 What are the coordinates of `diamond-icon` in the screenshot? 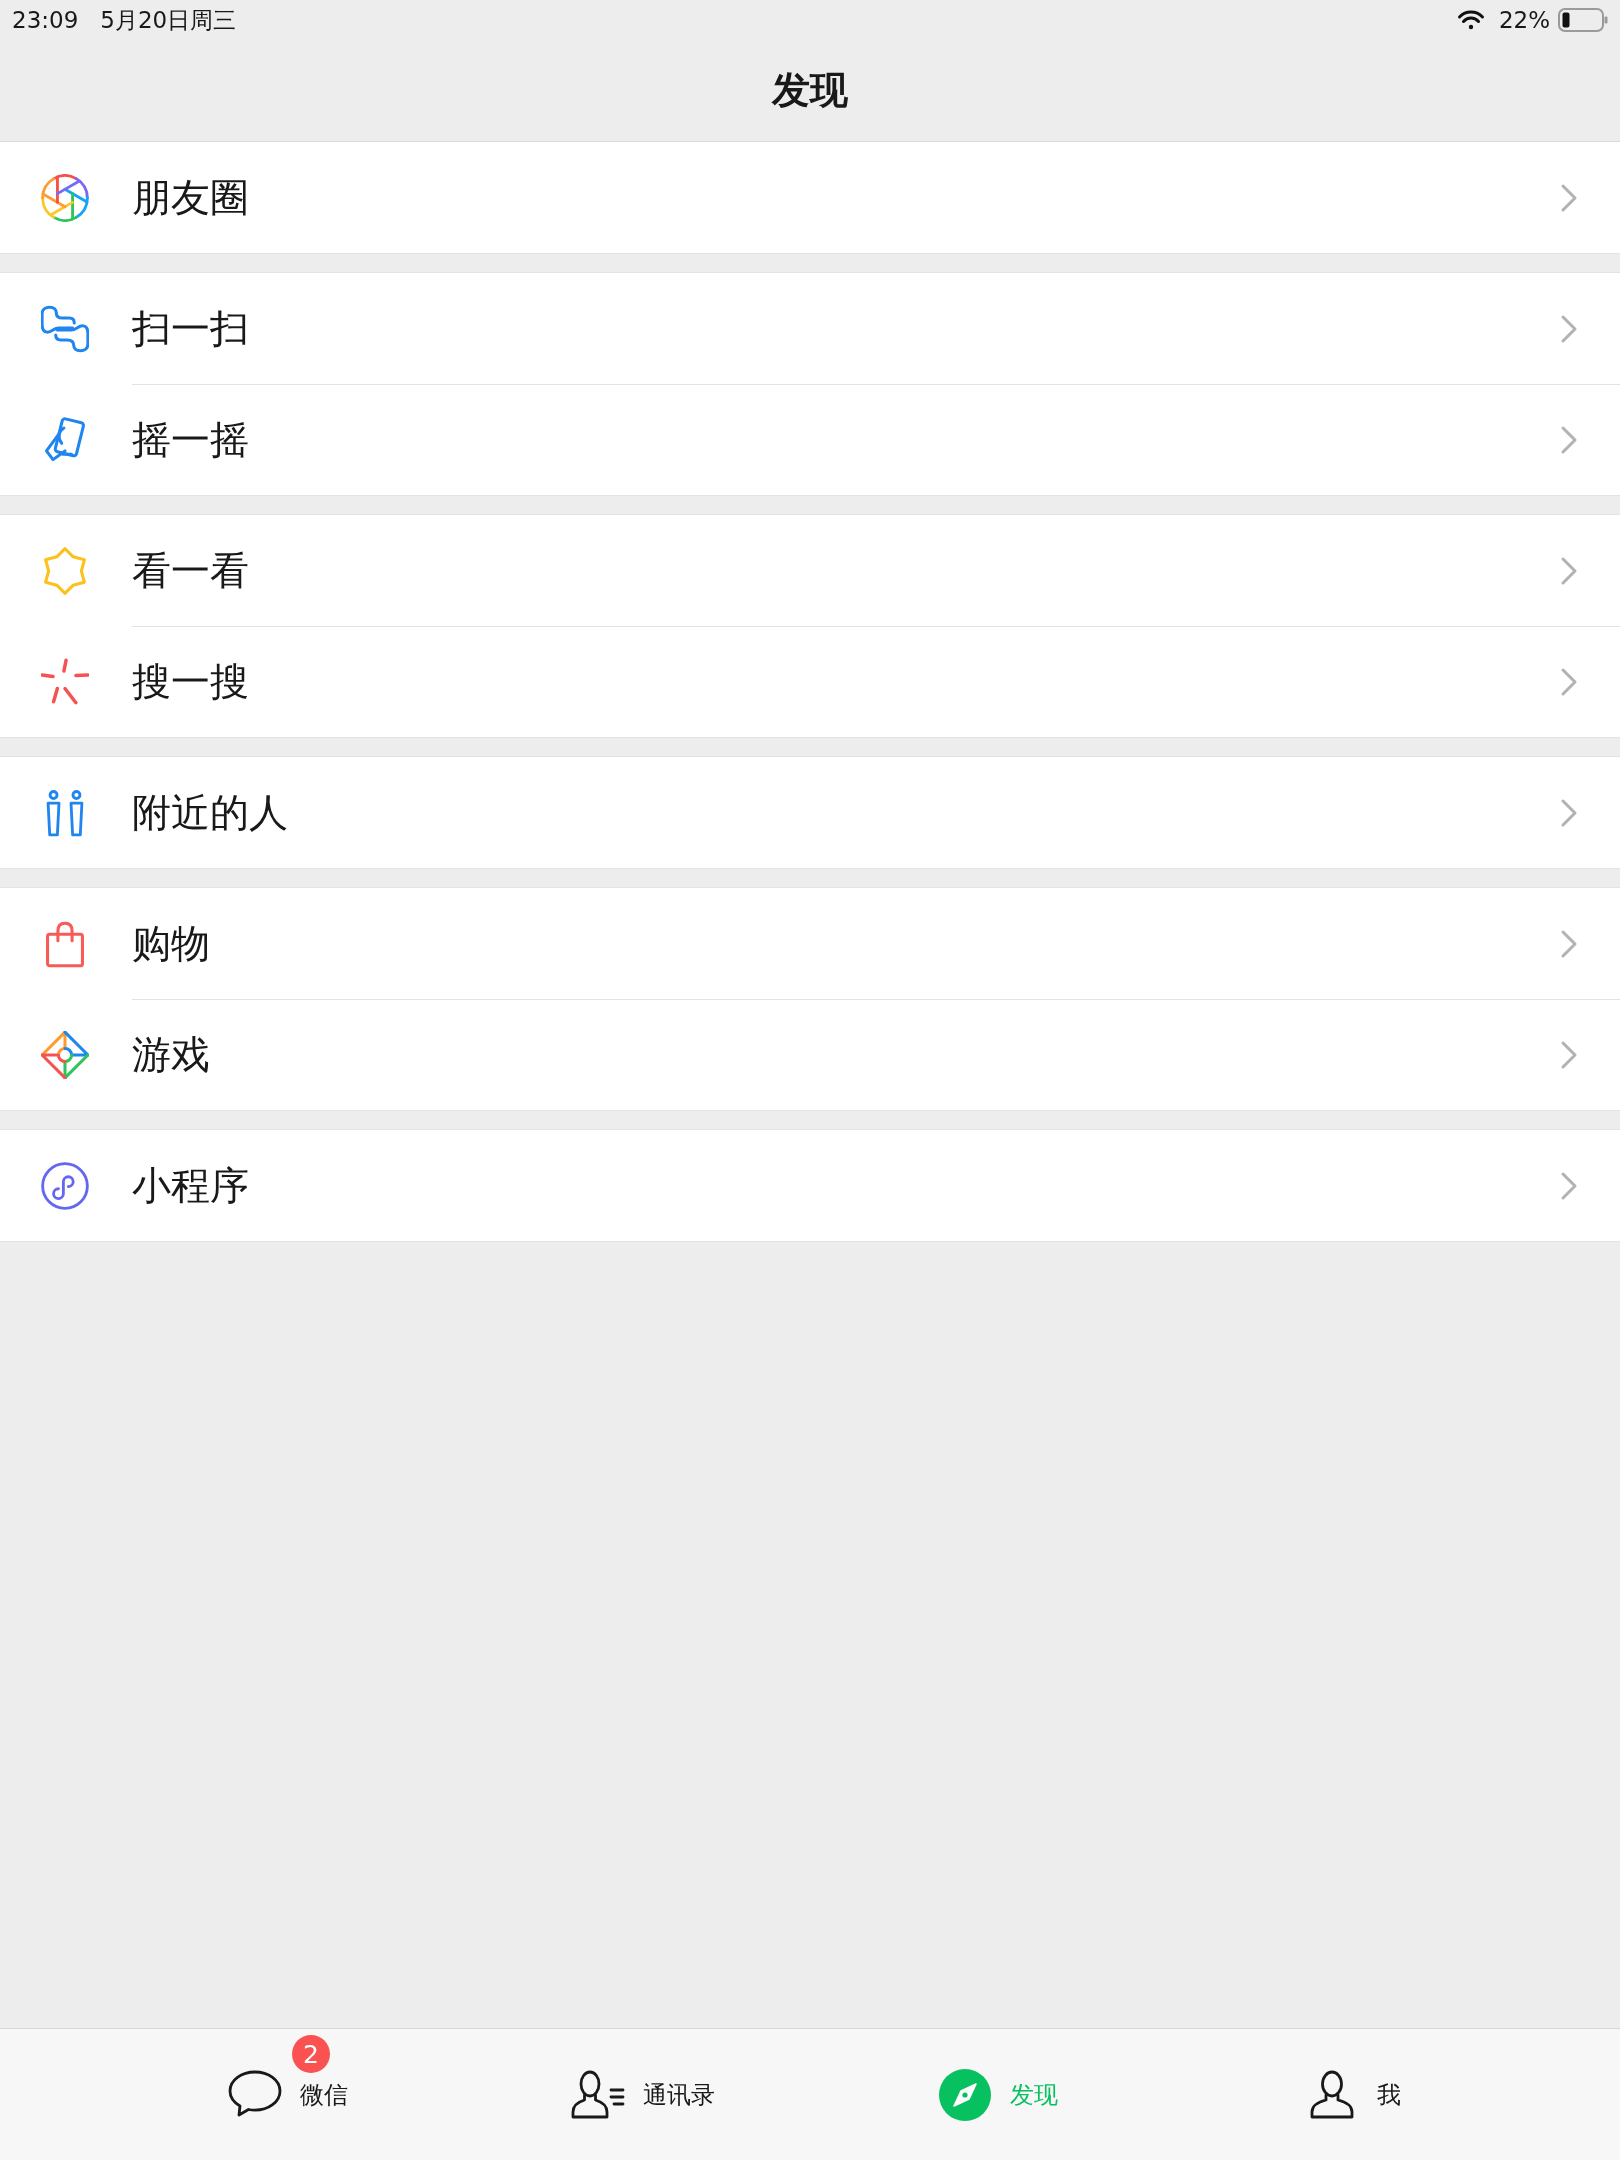 It's located at (65, 1054).